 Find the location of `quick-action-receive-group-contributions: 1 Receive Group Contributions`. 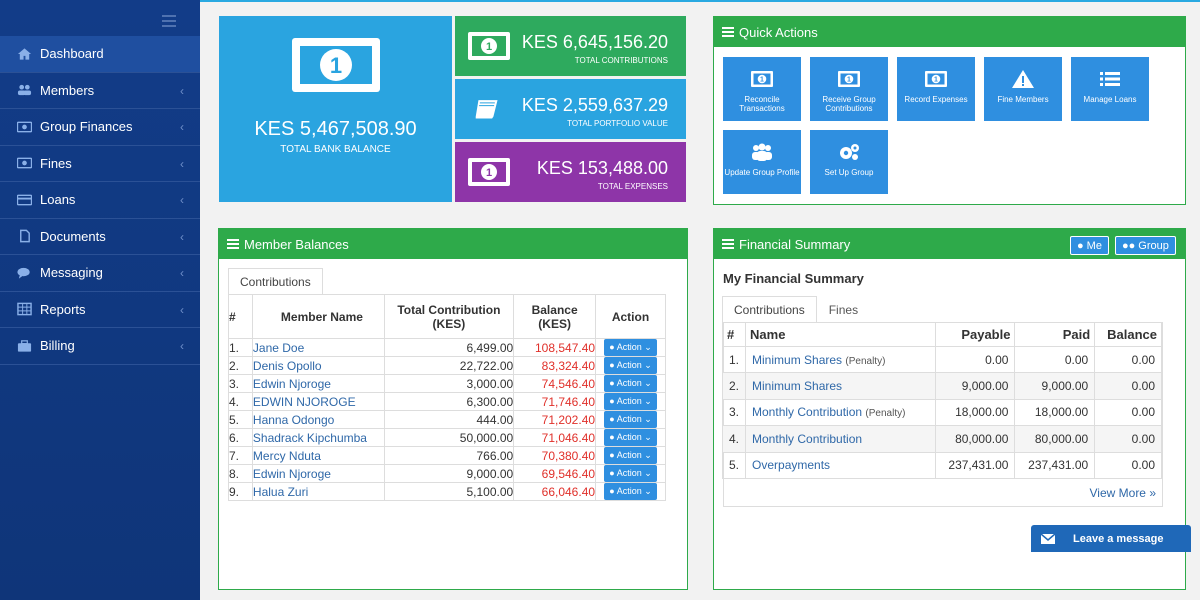

quick-action-receive-group-contributions: 1 Receive Group Contributions is located at coordinates (849, 89).